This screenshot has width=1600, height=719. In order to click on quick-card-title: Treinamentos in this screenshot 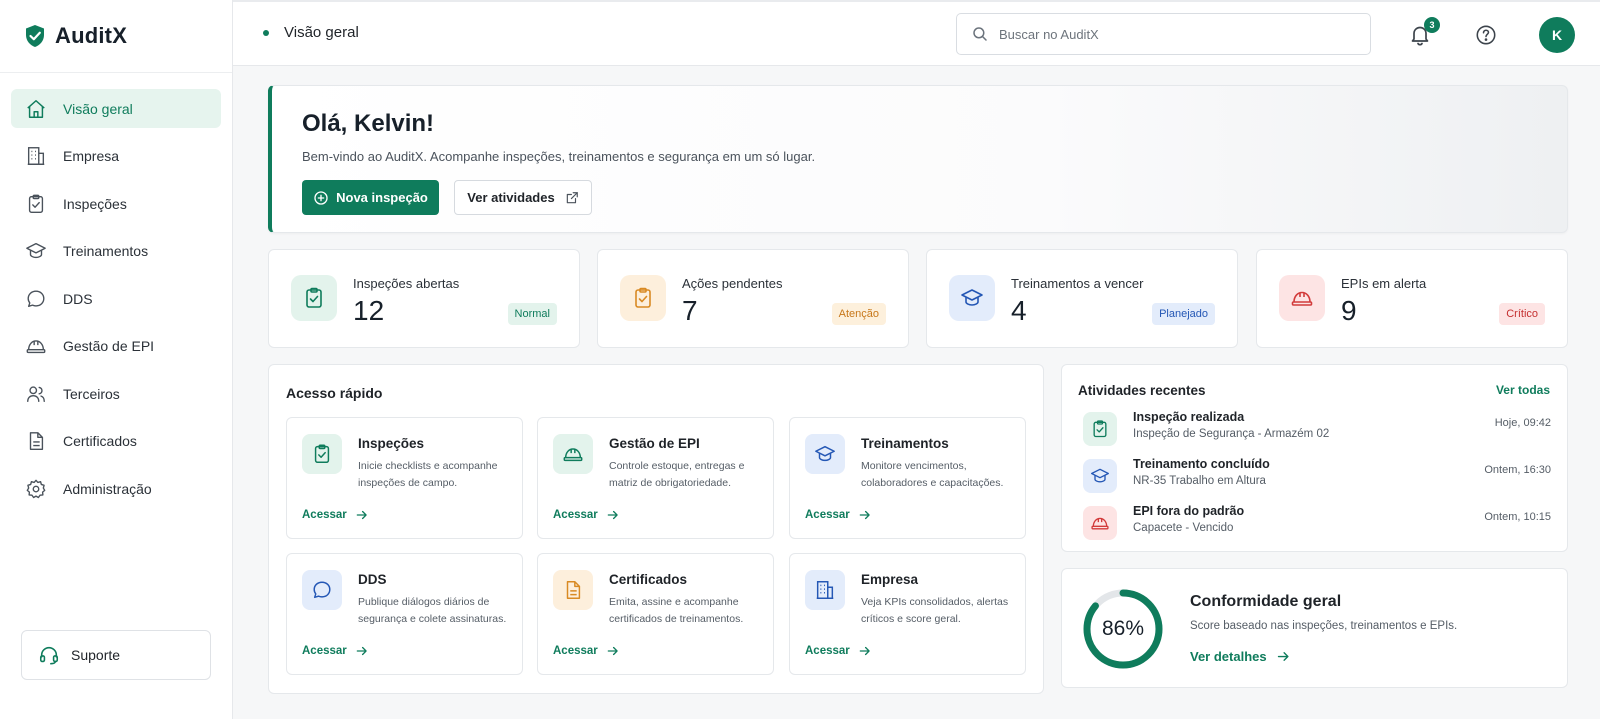, I will do `click(905, 443)`.